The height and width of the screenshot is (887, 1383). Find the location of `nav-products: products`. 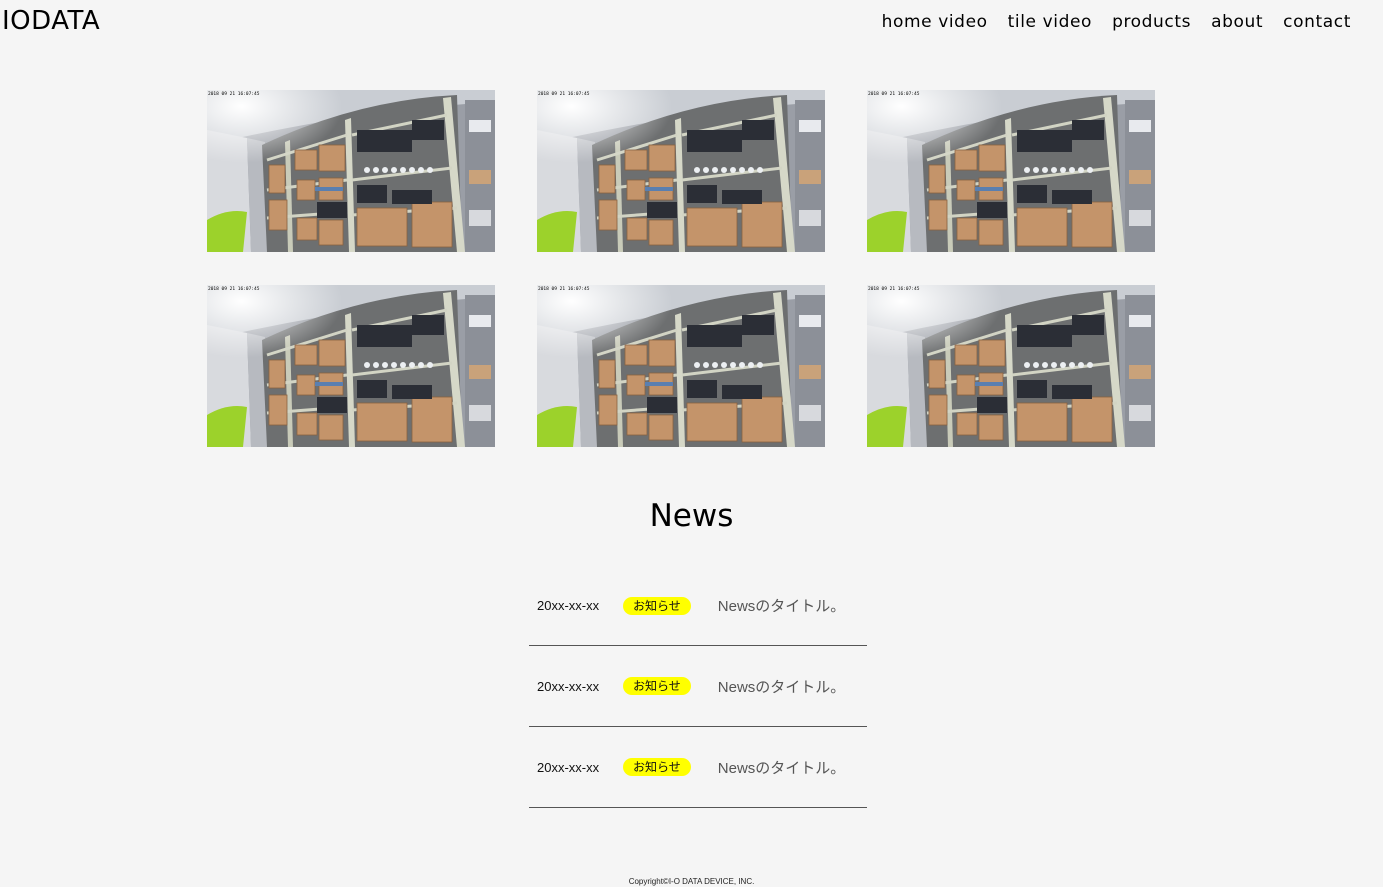

nav-products: products is located at coordinates (1151, 22).